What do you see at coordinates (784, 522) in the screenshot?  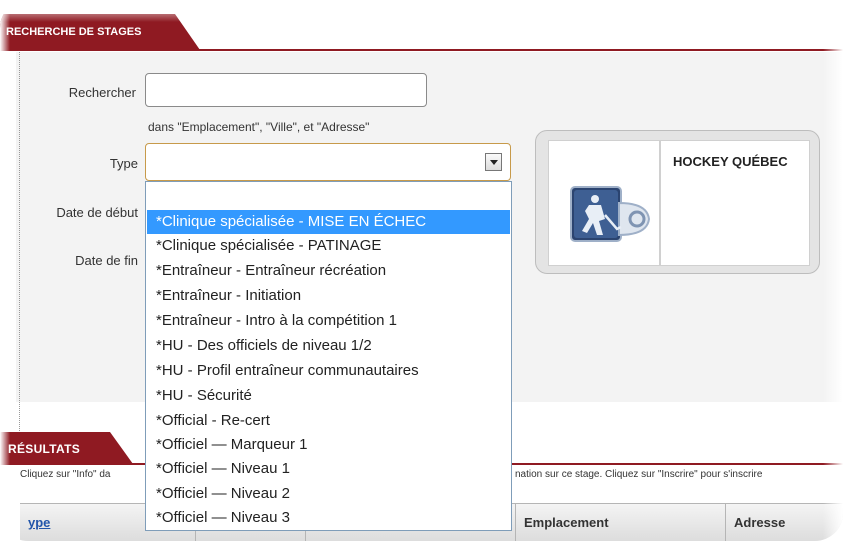 I see `column-header-adresse: Adresse` at bounding box center [784, 522].